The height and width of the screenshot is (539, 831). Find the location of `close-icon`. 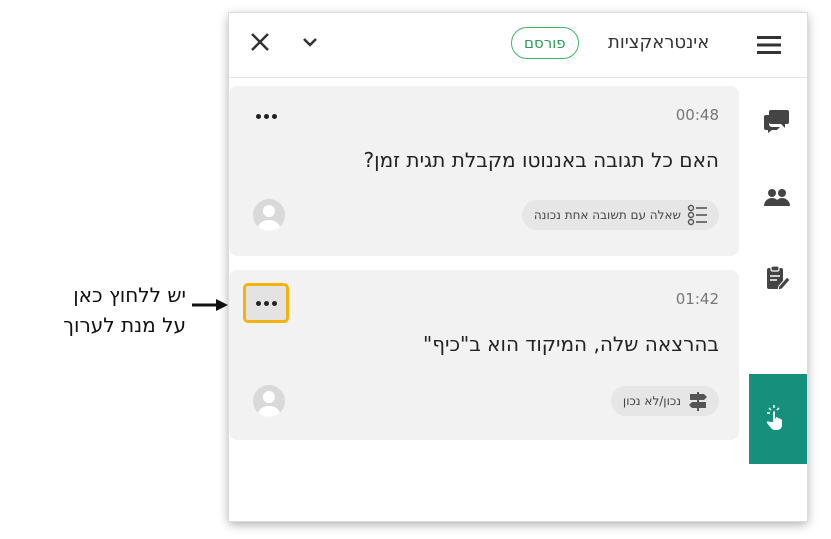

close-icon is located at coordinates (260, 42).